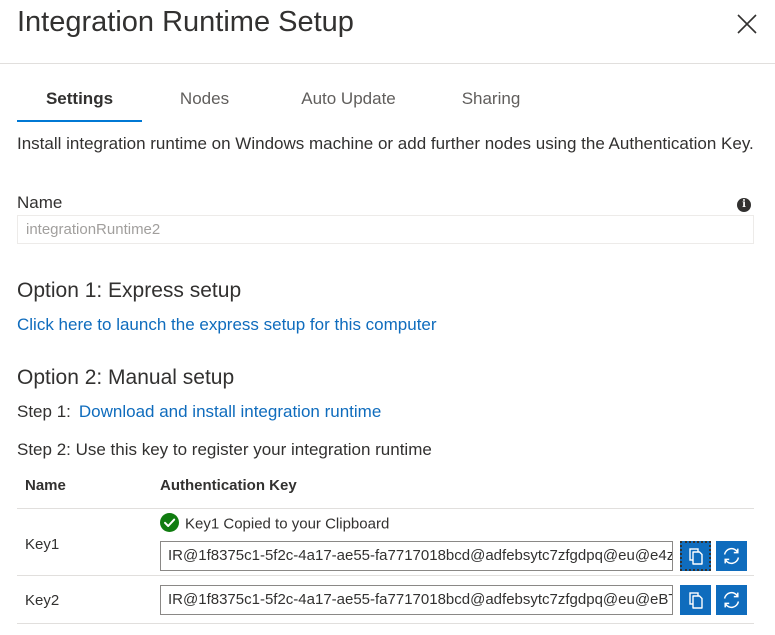  Describe the element at coordinates (230, 411) in the screenshot. I see `download-runtime-link: Download and install integration runtime` at that location.